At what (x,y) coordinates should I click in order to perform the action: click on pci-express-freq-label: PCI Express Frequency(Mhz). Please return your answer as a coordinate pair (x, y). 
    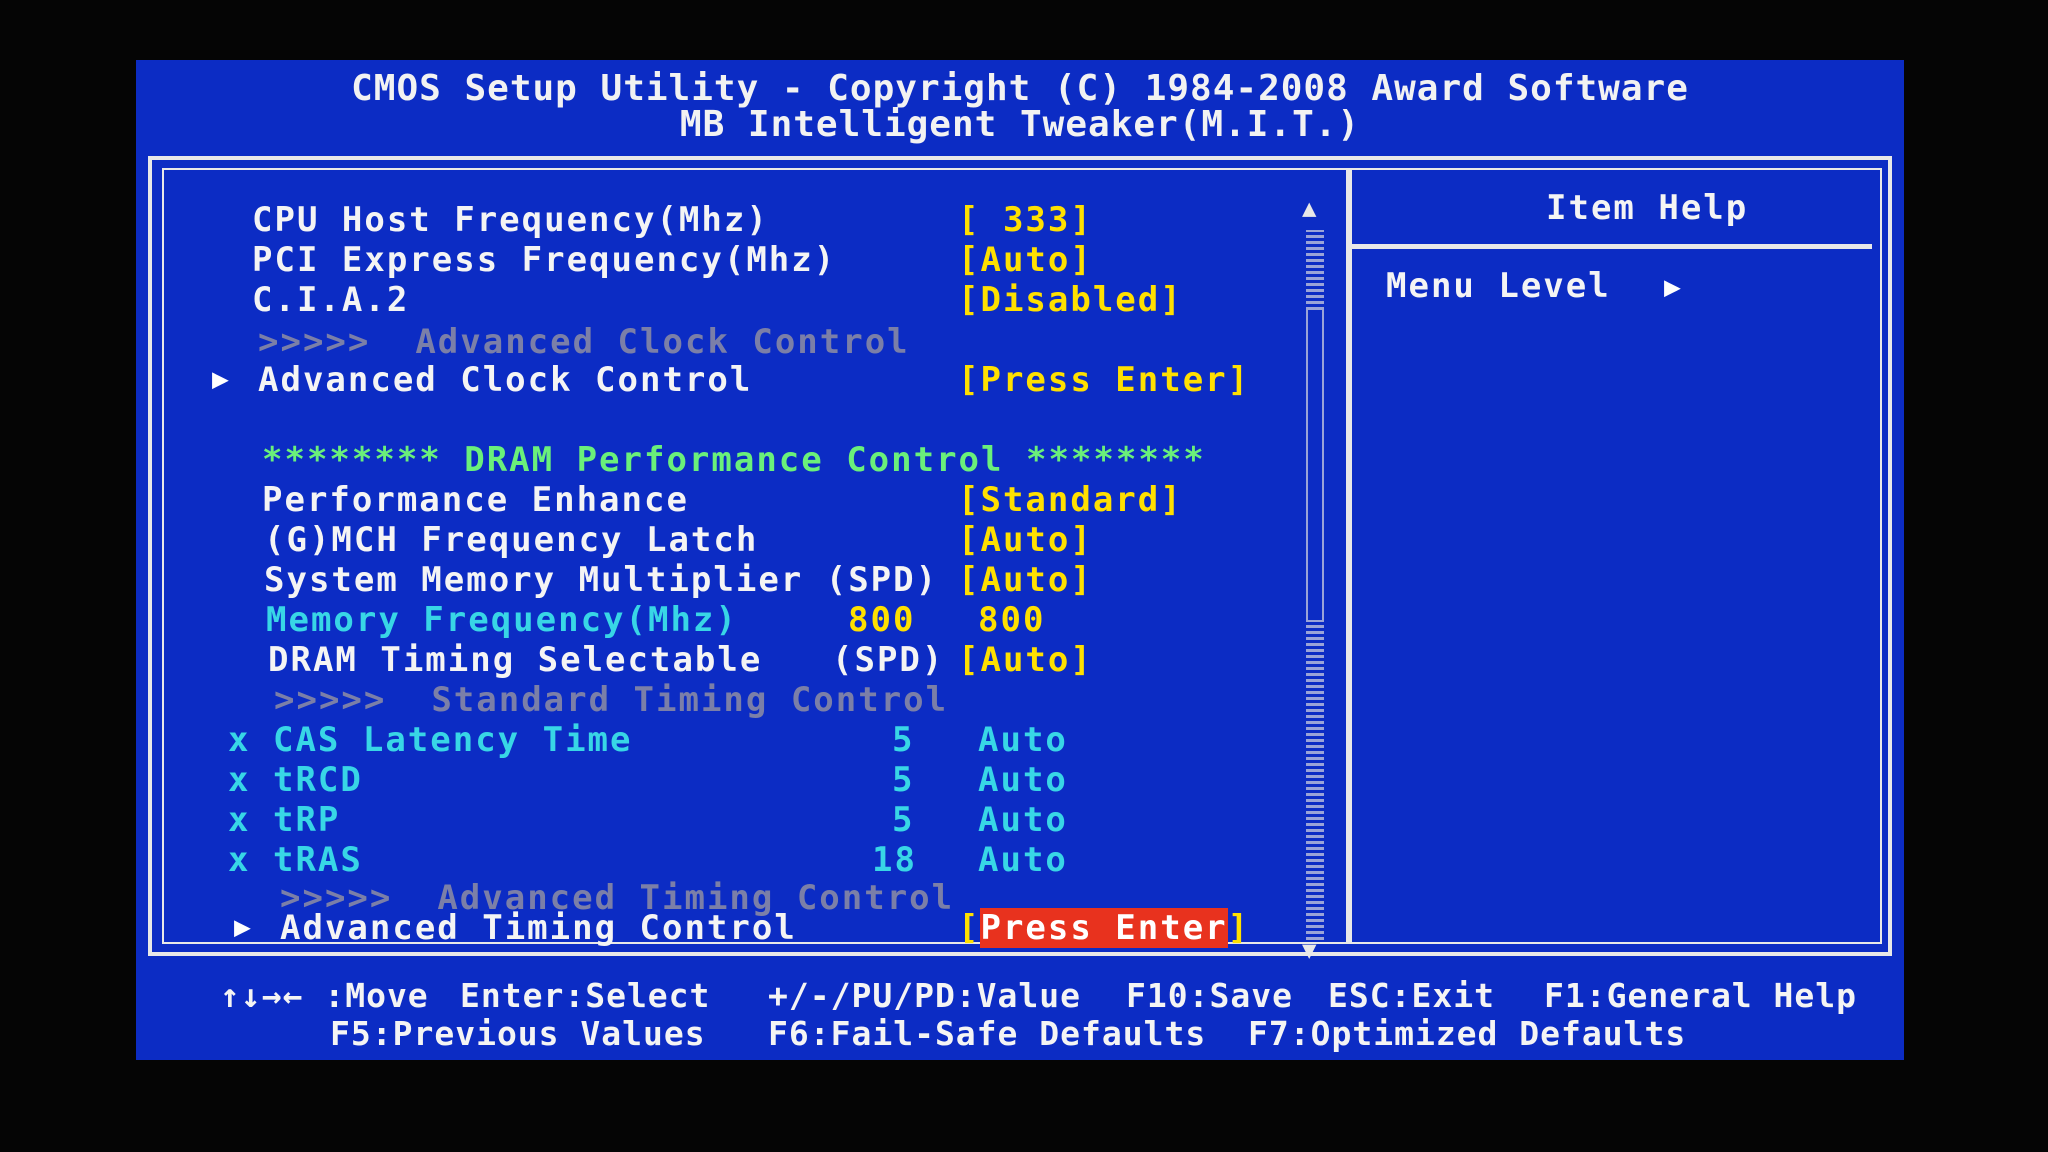
    Looking at the image, I should click on (544, 260).